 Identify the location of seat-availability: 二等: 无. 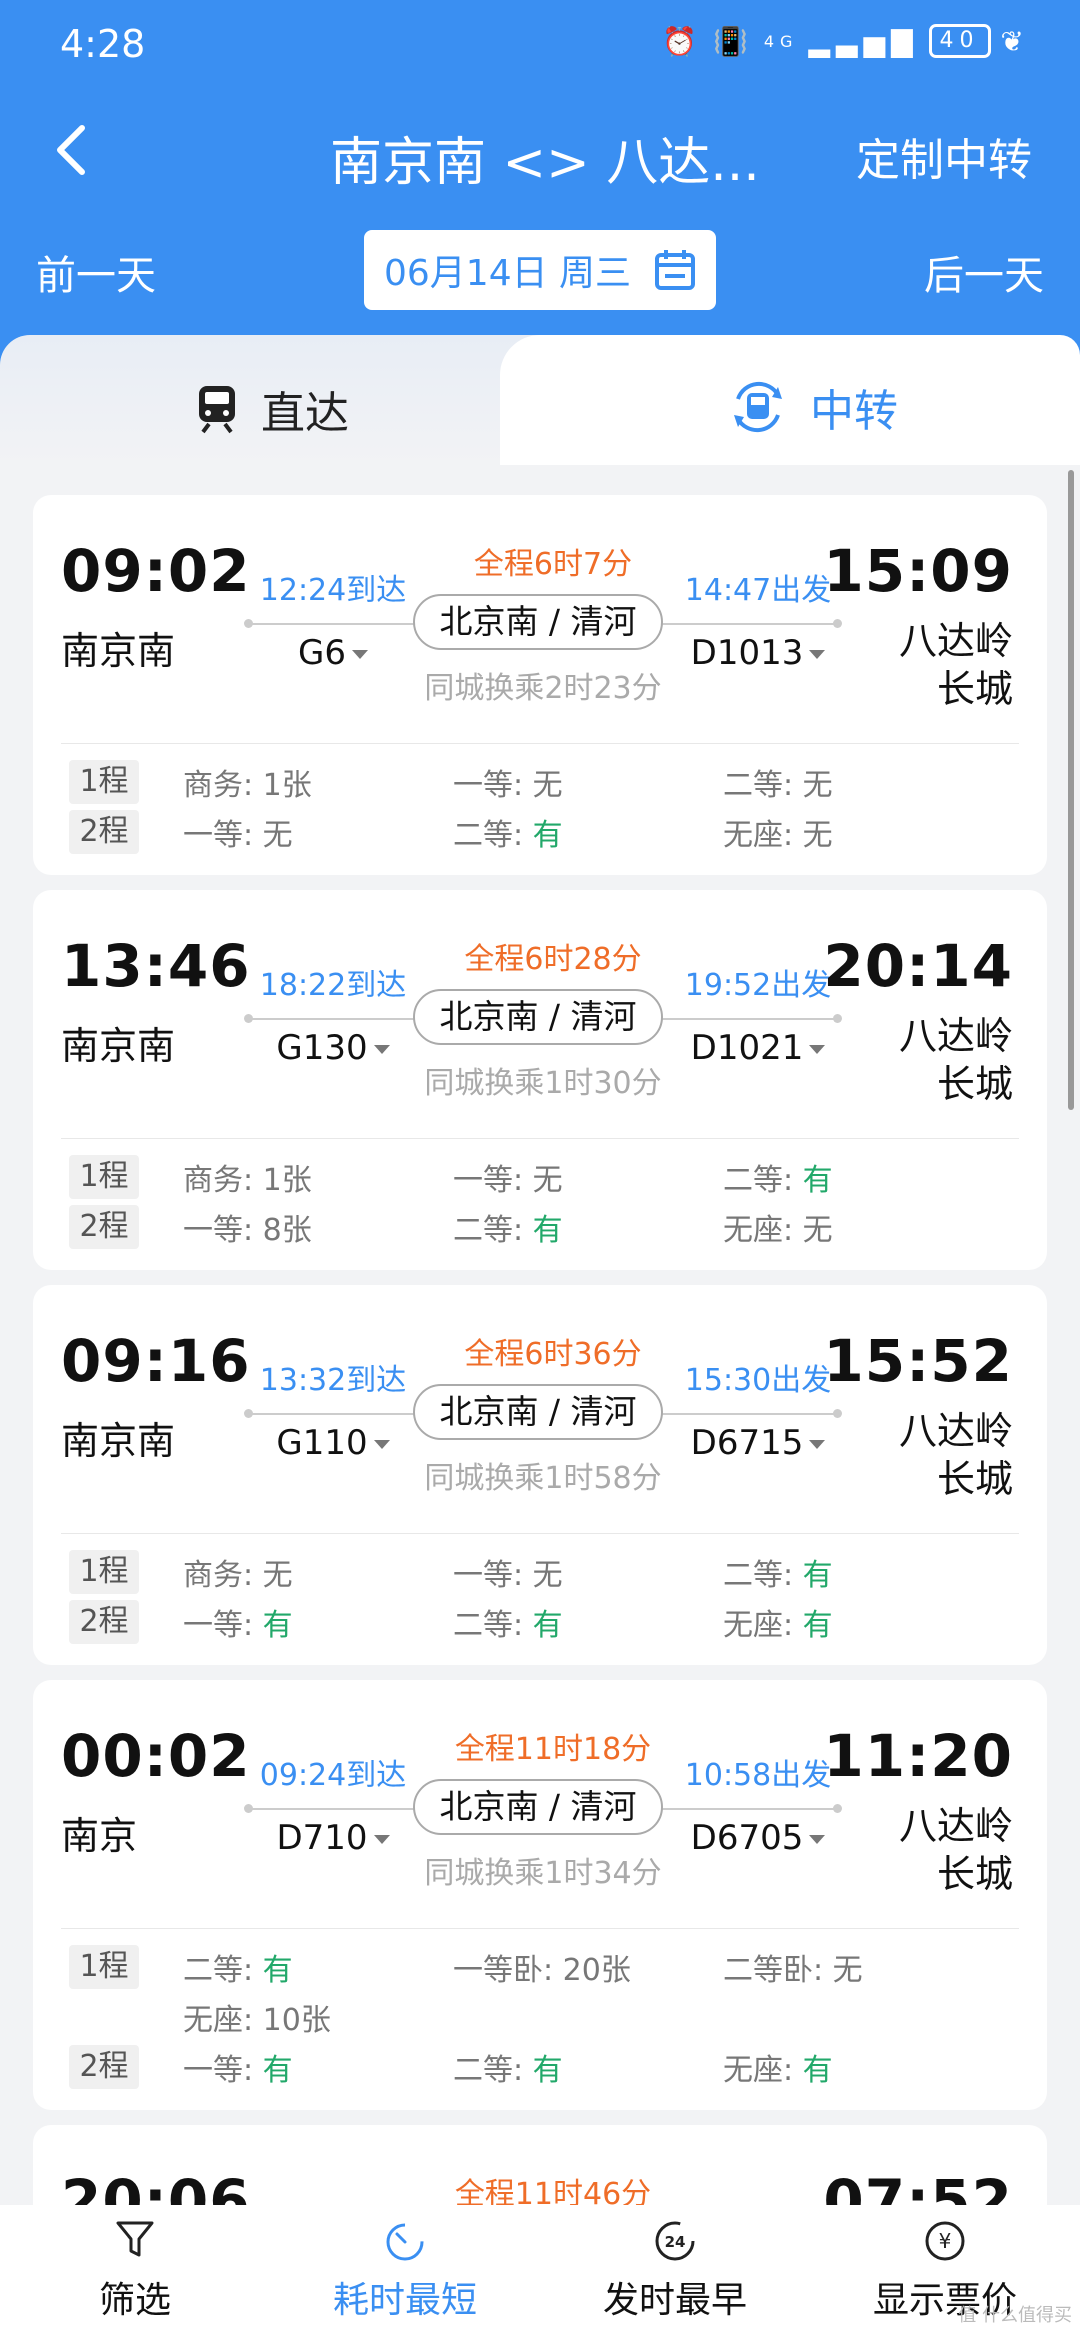
(778, 785).